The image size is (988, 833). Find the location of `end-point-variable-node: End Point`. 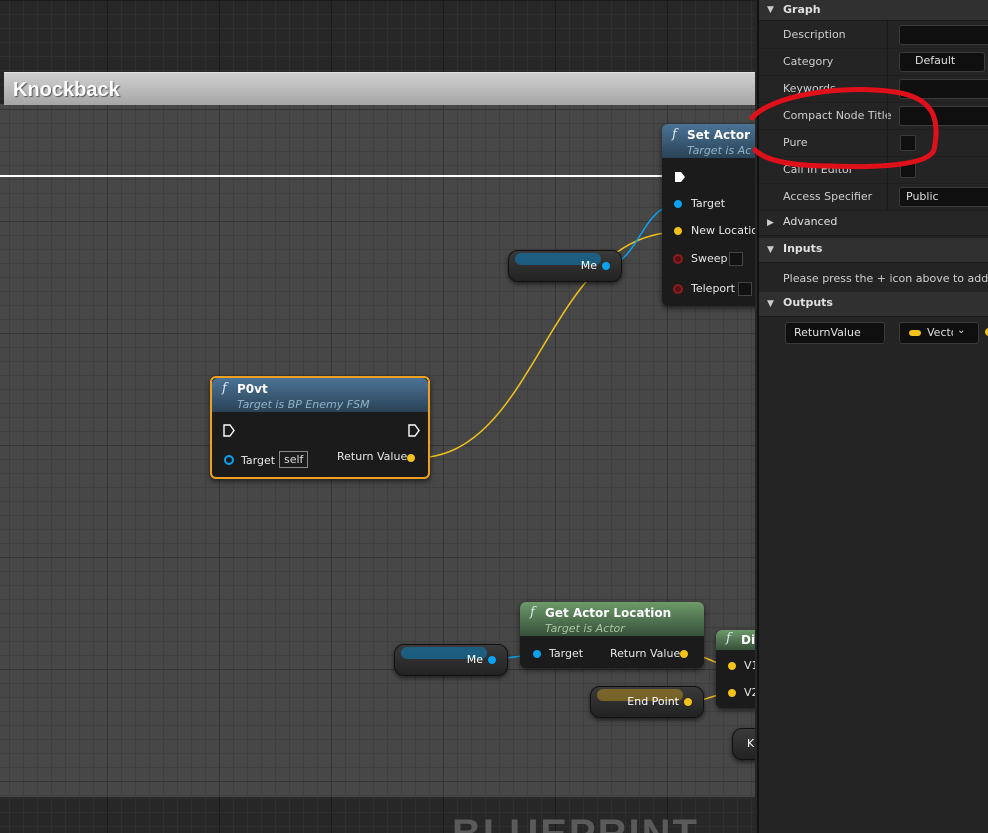

end-point-variable-node: End Point is located at coordinates (647, 702).